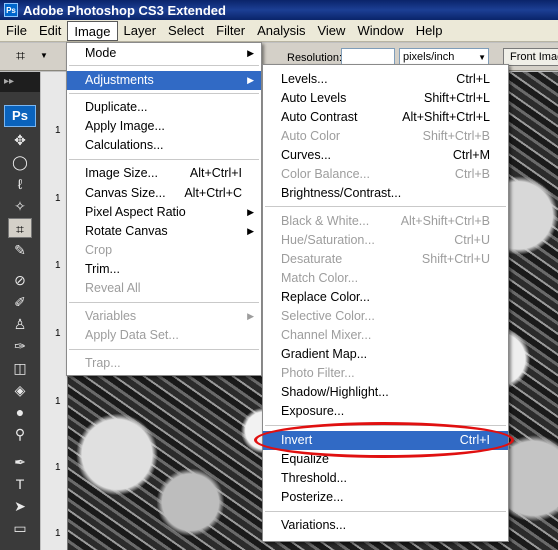  What do you see at coordinates (279, 10) in the screenshot?
I see `title-bar: Ps Adobe Photoshop CS3 Extended` at bounding box center [279, 10].